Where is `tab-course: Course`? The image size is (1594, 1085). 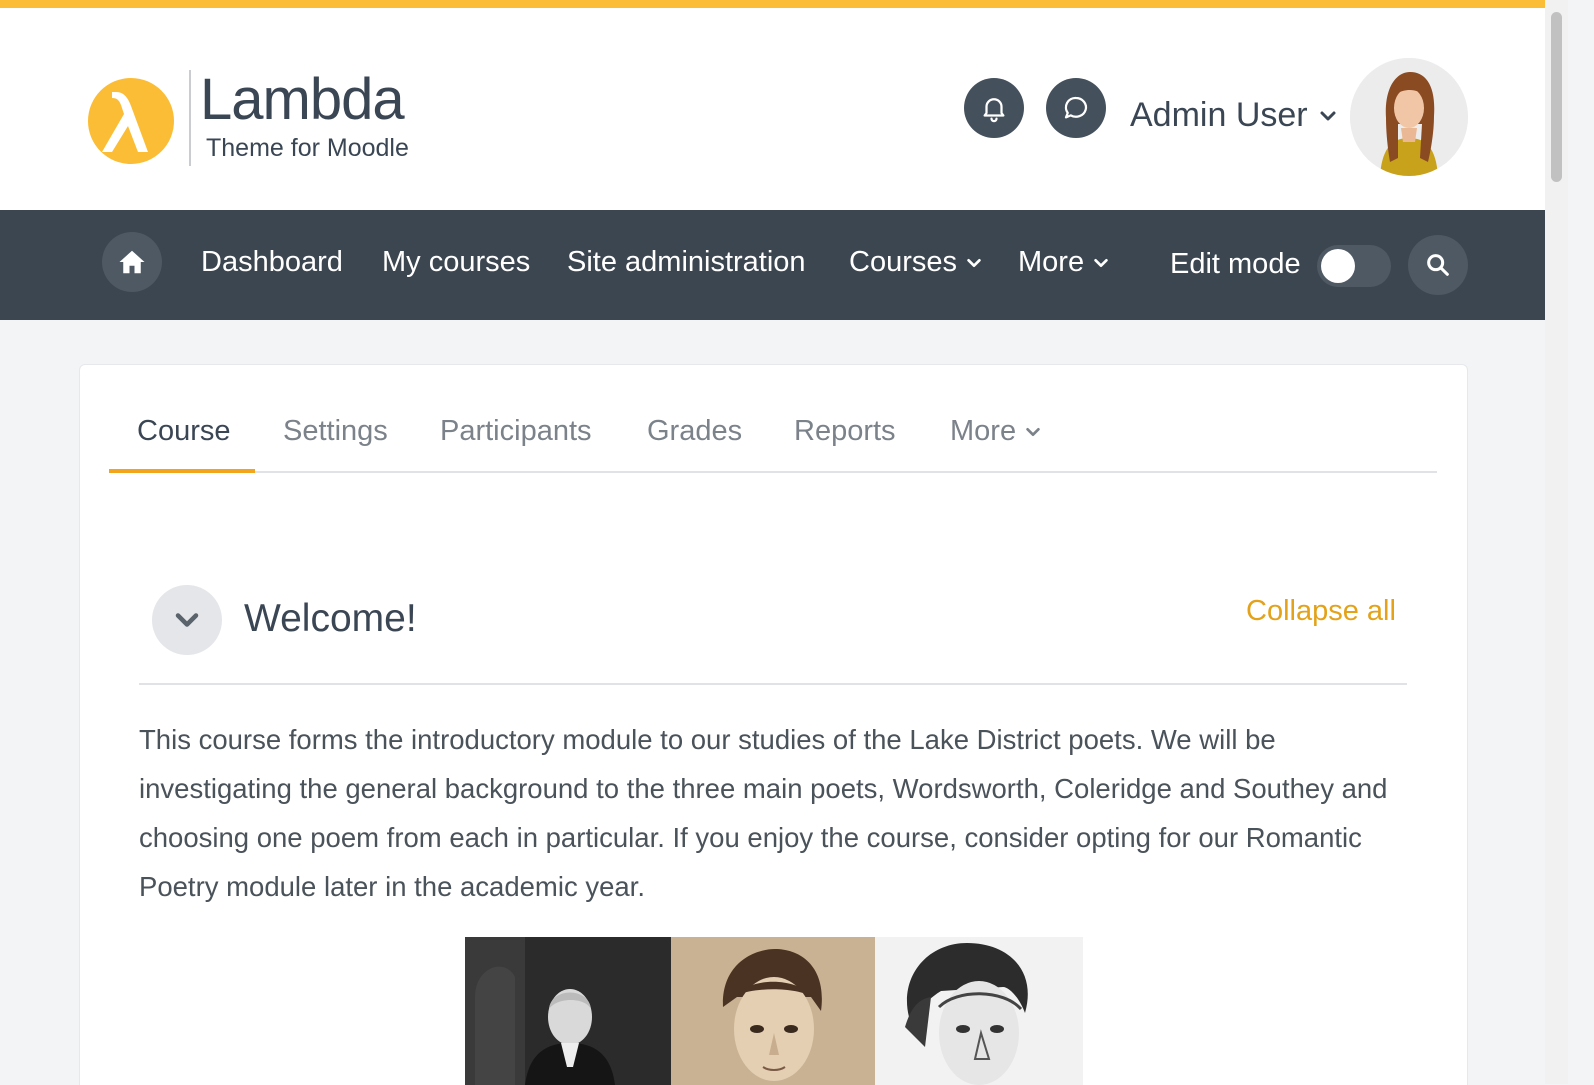 tab-course: Course is located at coordinates (184, 431).